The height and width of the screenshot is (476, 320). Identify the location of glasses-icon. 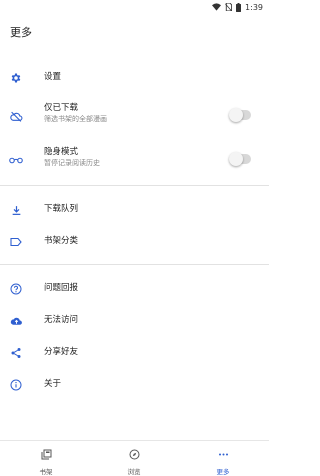
(16, 160).